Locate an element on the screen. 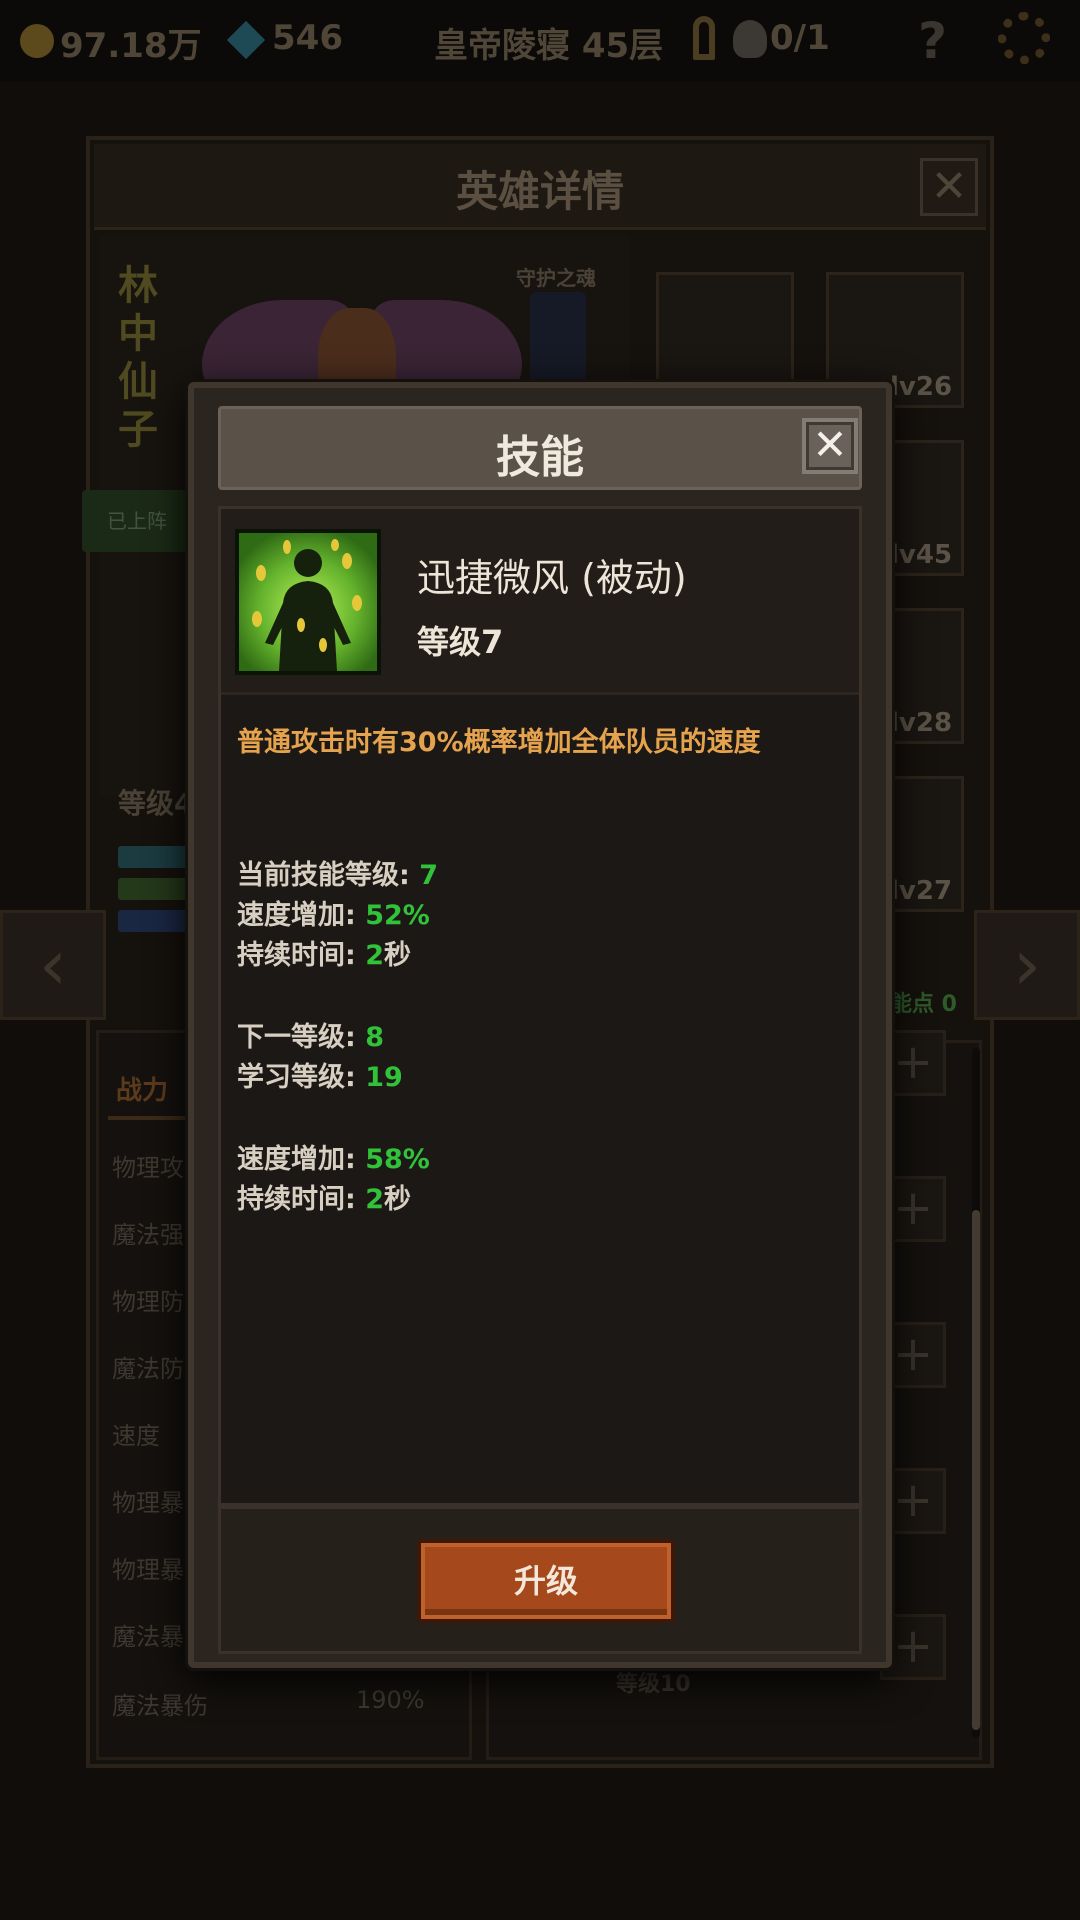 The width and height of the screenshot is (1080, 1920). equipment-level: lv27 is located at coordinates (921, 891).